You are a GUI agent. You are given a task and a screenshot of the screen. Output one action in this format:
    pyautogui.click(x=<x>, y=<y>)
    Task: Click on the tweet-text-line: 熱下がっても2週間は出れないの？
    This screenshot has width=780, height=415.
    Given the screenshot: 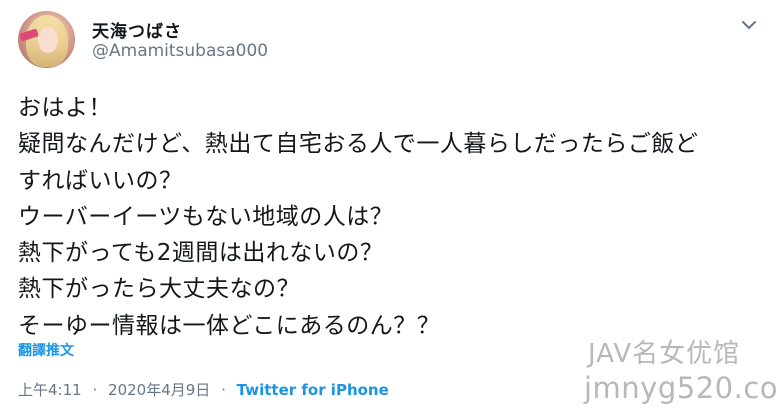 What is the action you would take?
    pyautogui.click(x=201, y=253)
    